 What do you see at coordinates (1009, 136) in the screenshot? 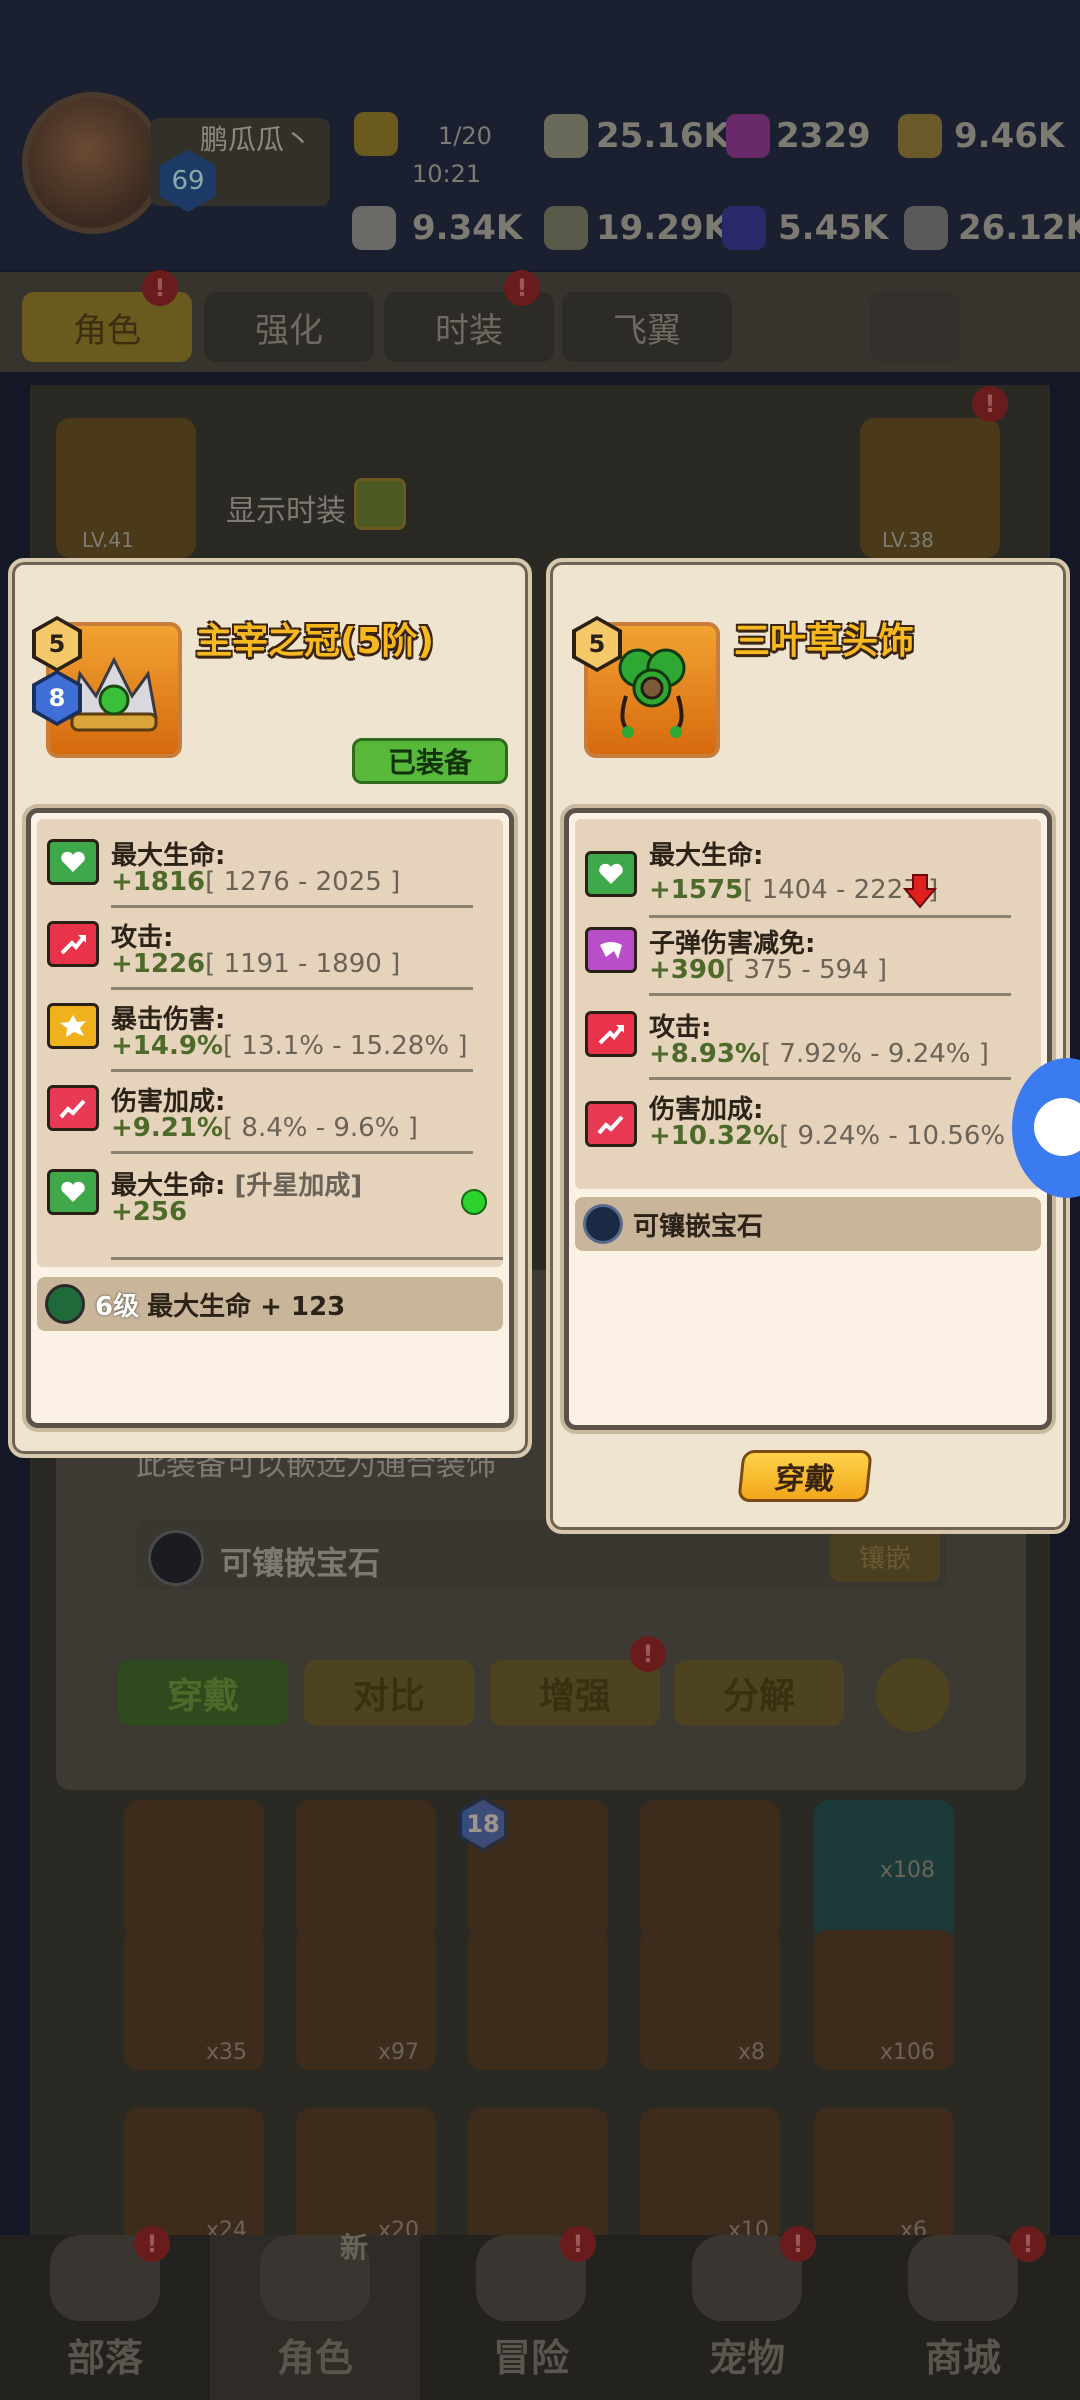
I see `wood-value: 9.46K` at bounding box center [1009, 136].